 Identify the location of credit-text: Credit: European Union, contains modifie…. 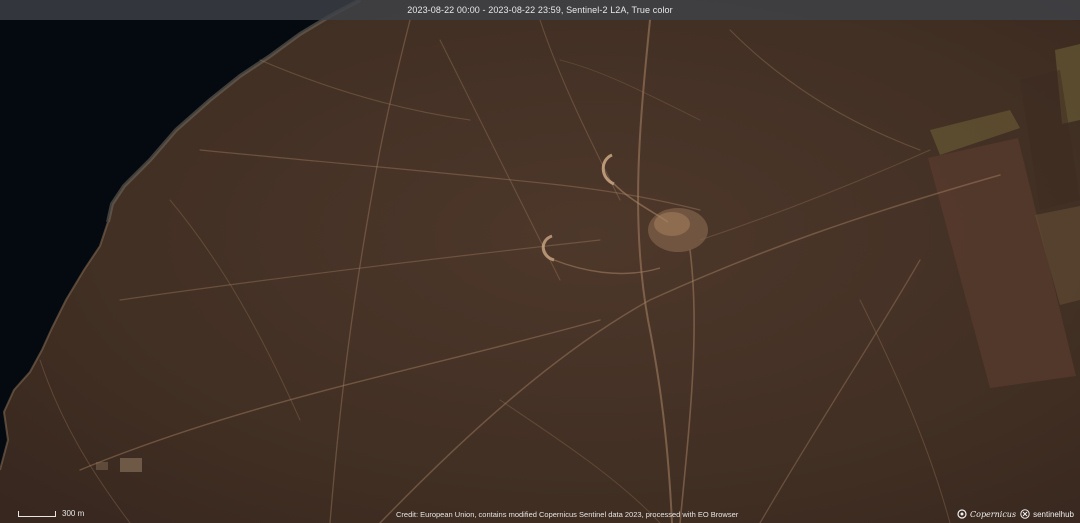
(567, 514).